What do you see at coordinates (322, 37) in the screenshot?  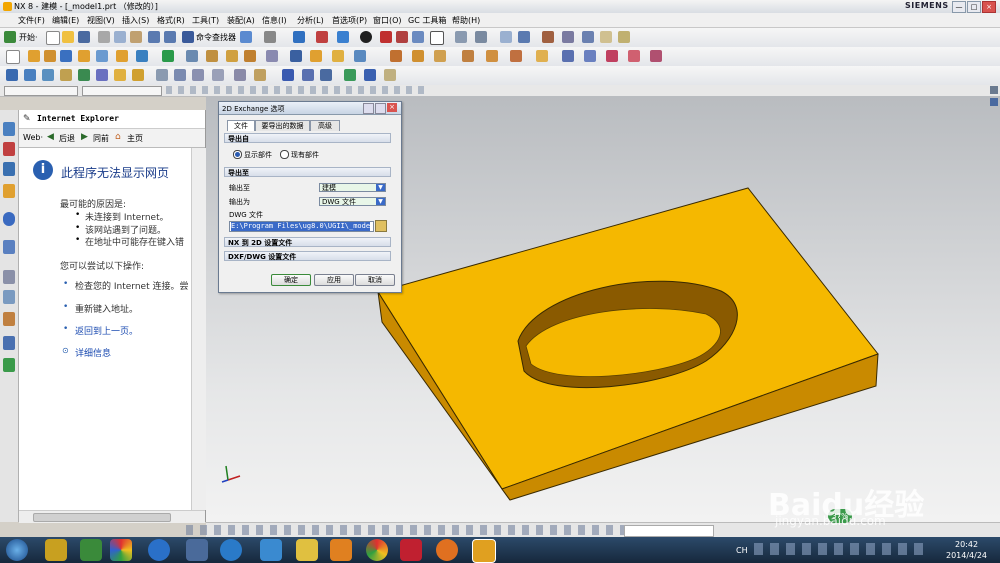 I see `toolbar-icon-d` at bounding box center [322, 37].